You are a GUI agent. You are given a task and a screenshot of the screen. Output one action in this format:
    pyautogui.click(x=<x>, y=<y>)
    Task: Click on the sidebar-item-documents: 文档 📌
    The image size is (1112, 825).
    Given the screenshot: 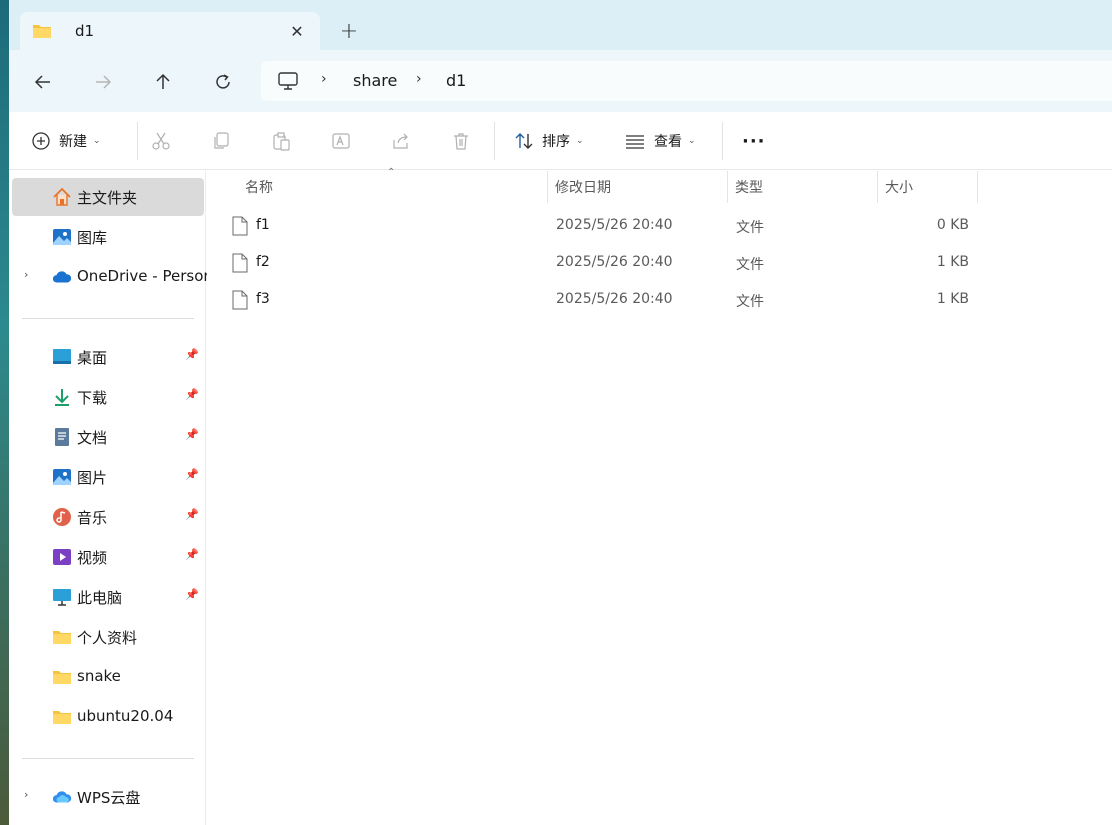 What is the action you would take?
    pyautogui.click(x=108, y=437)
    